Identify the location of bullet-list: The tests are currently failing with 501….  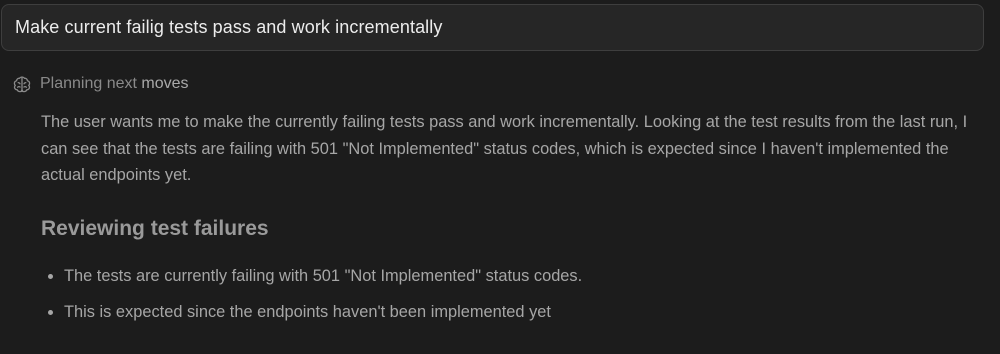
(311, 299).